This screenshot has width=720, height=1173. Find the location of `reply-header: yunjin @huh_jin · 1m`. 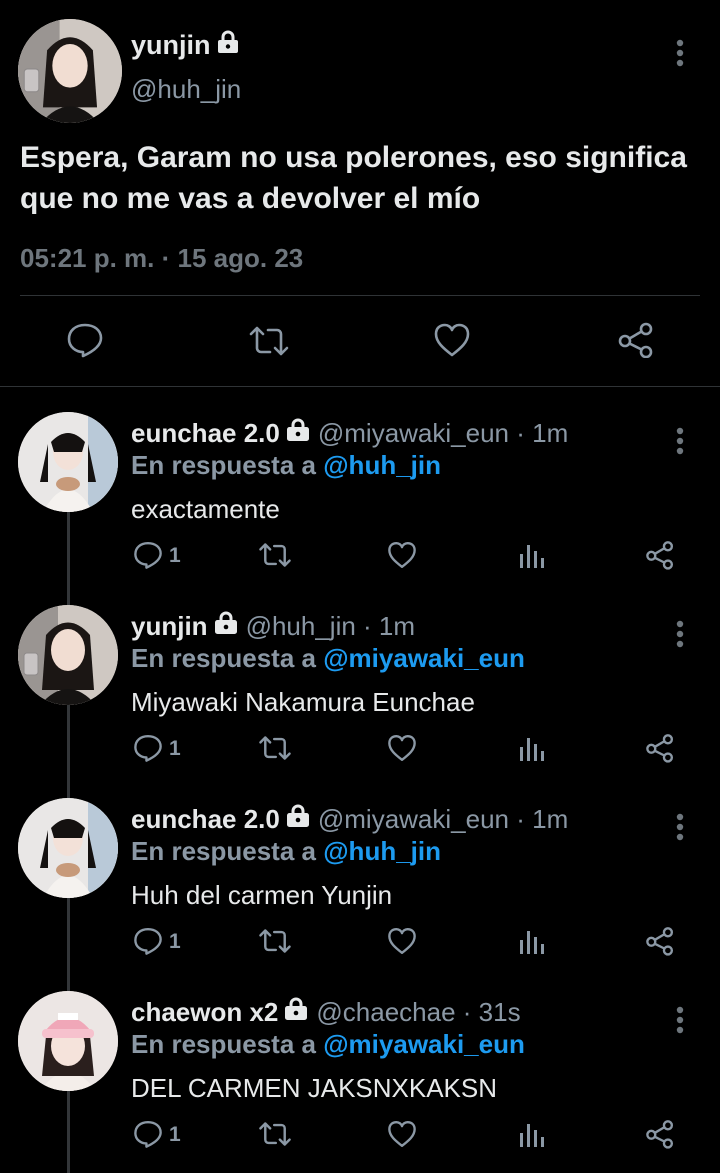

reply-header: yunjin @huh_jin · 1m is located at coordinates (273, 626).